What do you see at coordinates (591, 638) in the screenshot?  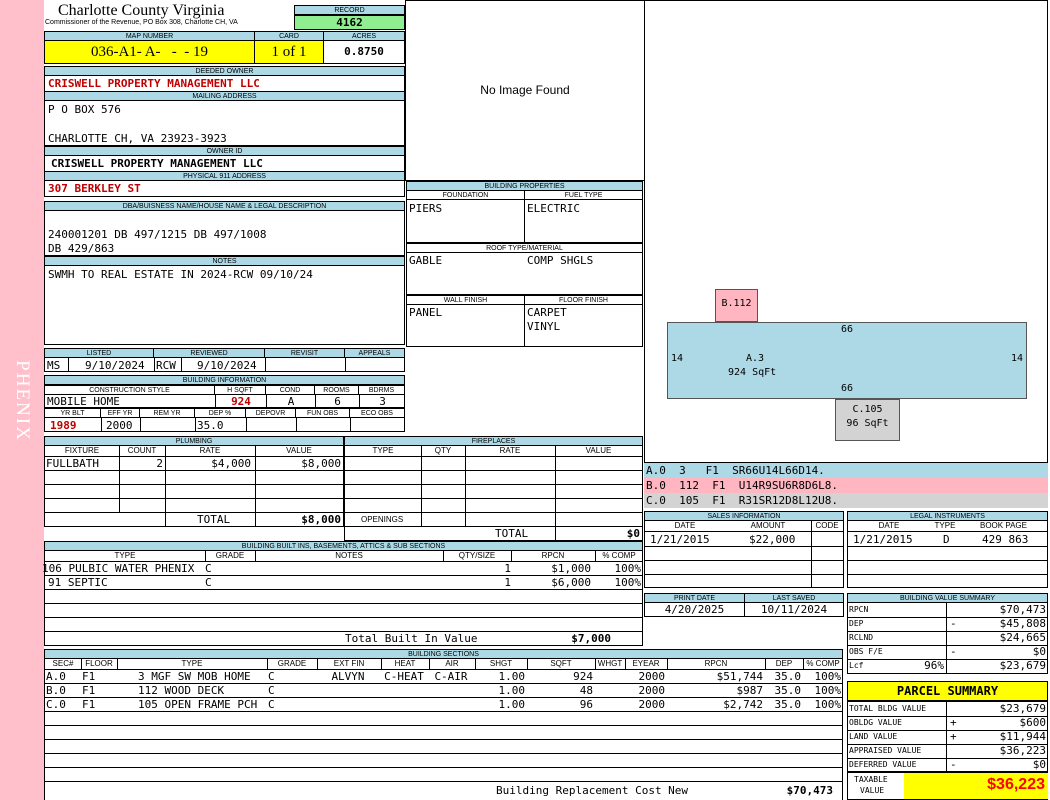 I see `builtins-total: $7,000` at bounding box center [591, 638].